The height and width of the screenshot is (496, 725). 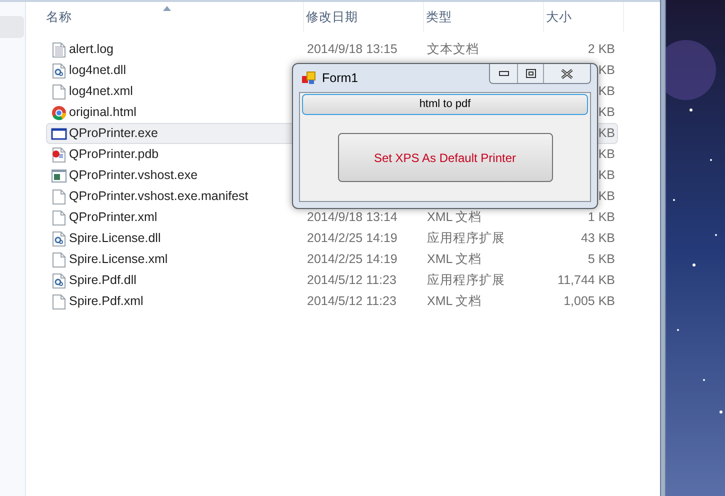 I want to click on file-size: 5 KB, so click(x=602, y=259).